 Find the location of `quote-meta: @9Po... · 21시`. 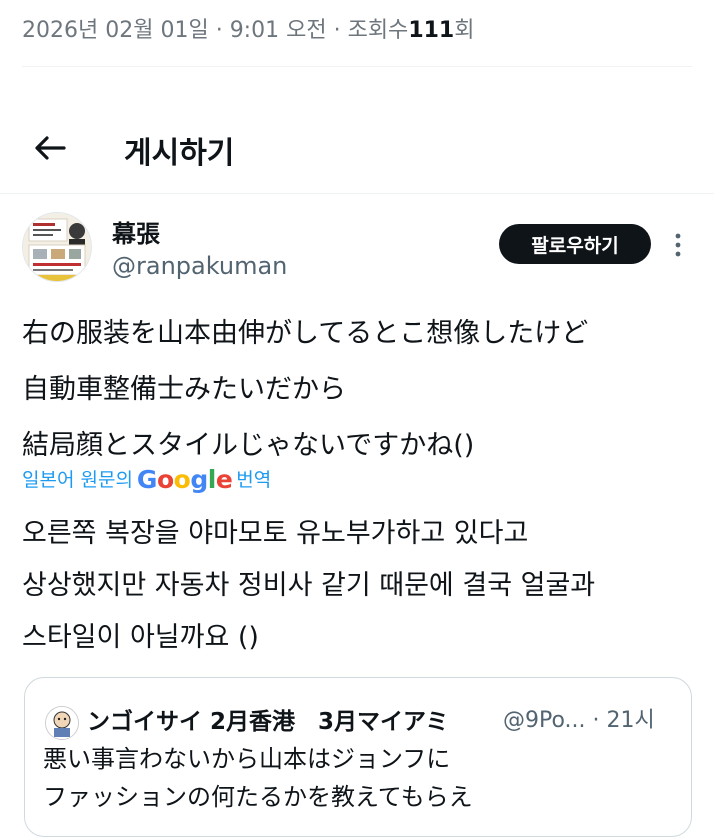

quote-meta: @9Po... · 21시 is located at coordinates (579, 718).